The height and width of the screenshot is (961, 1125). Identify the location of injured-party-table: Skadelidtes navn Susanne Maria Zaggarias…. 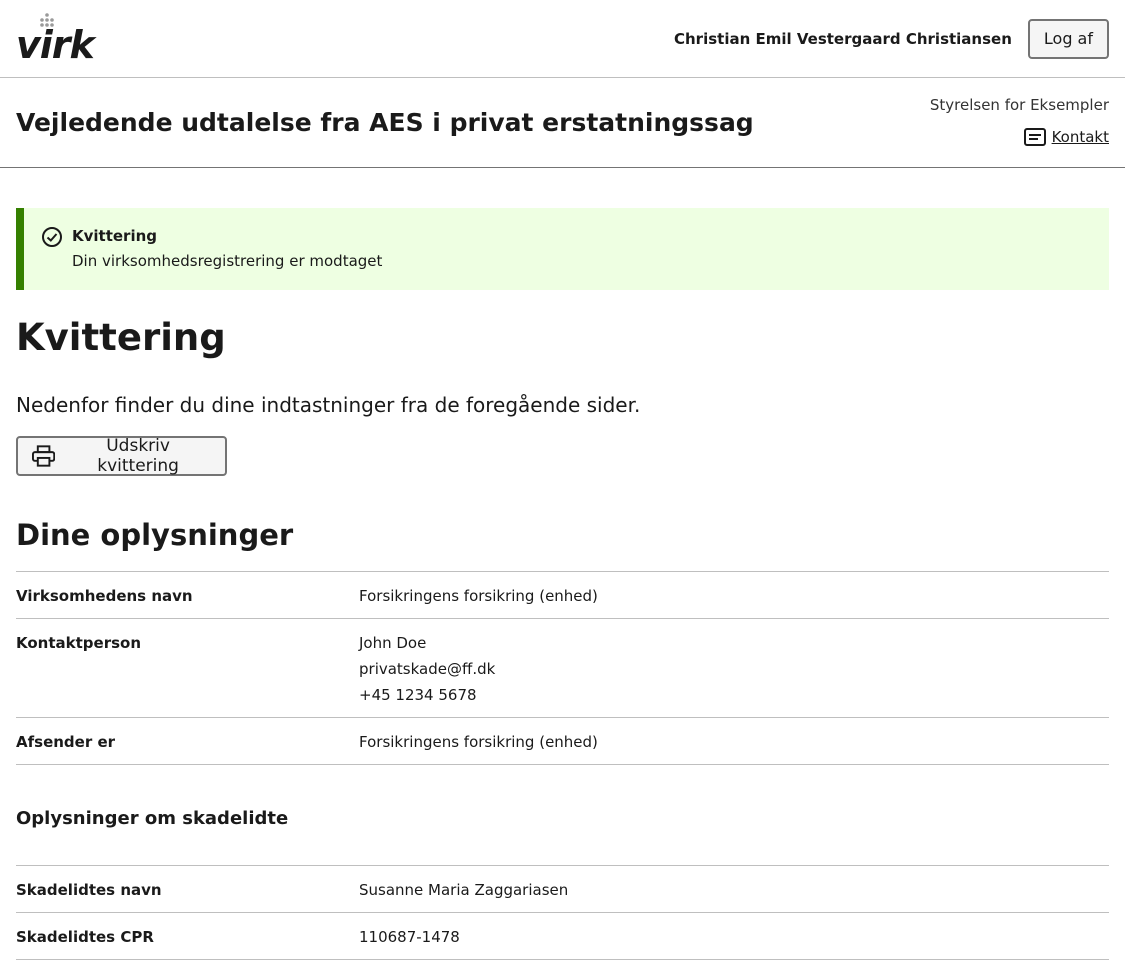
(562, 912).